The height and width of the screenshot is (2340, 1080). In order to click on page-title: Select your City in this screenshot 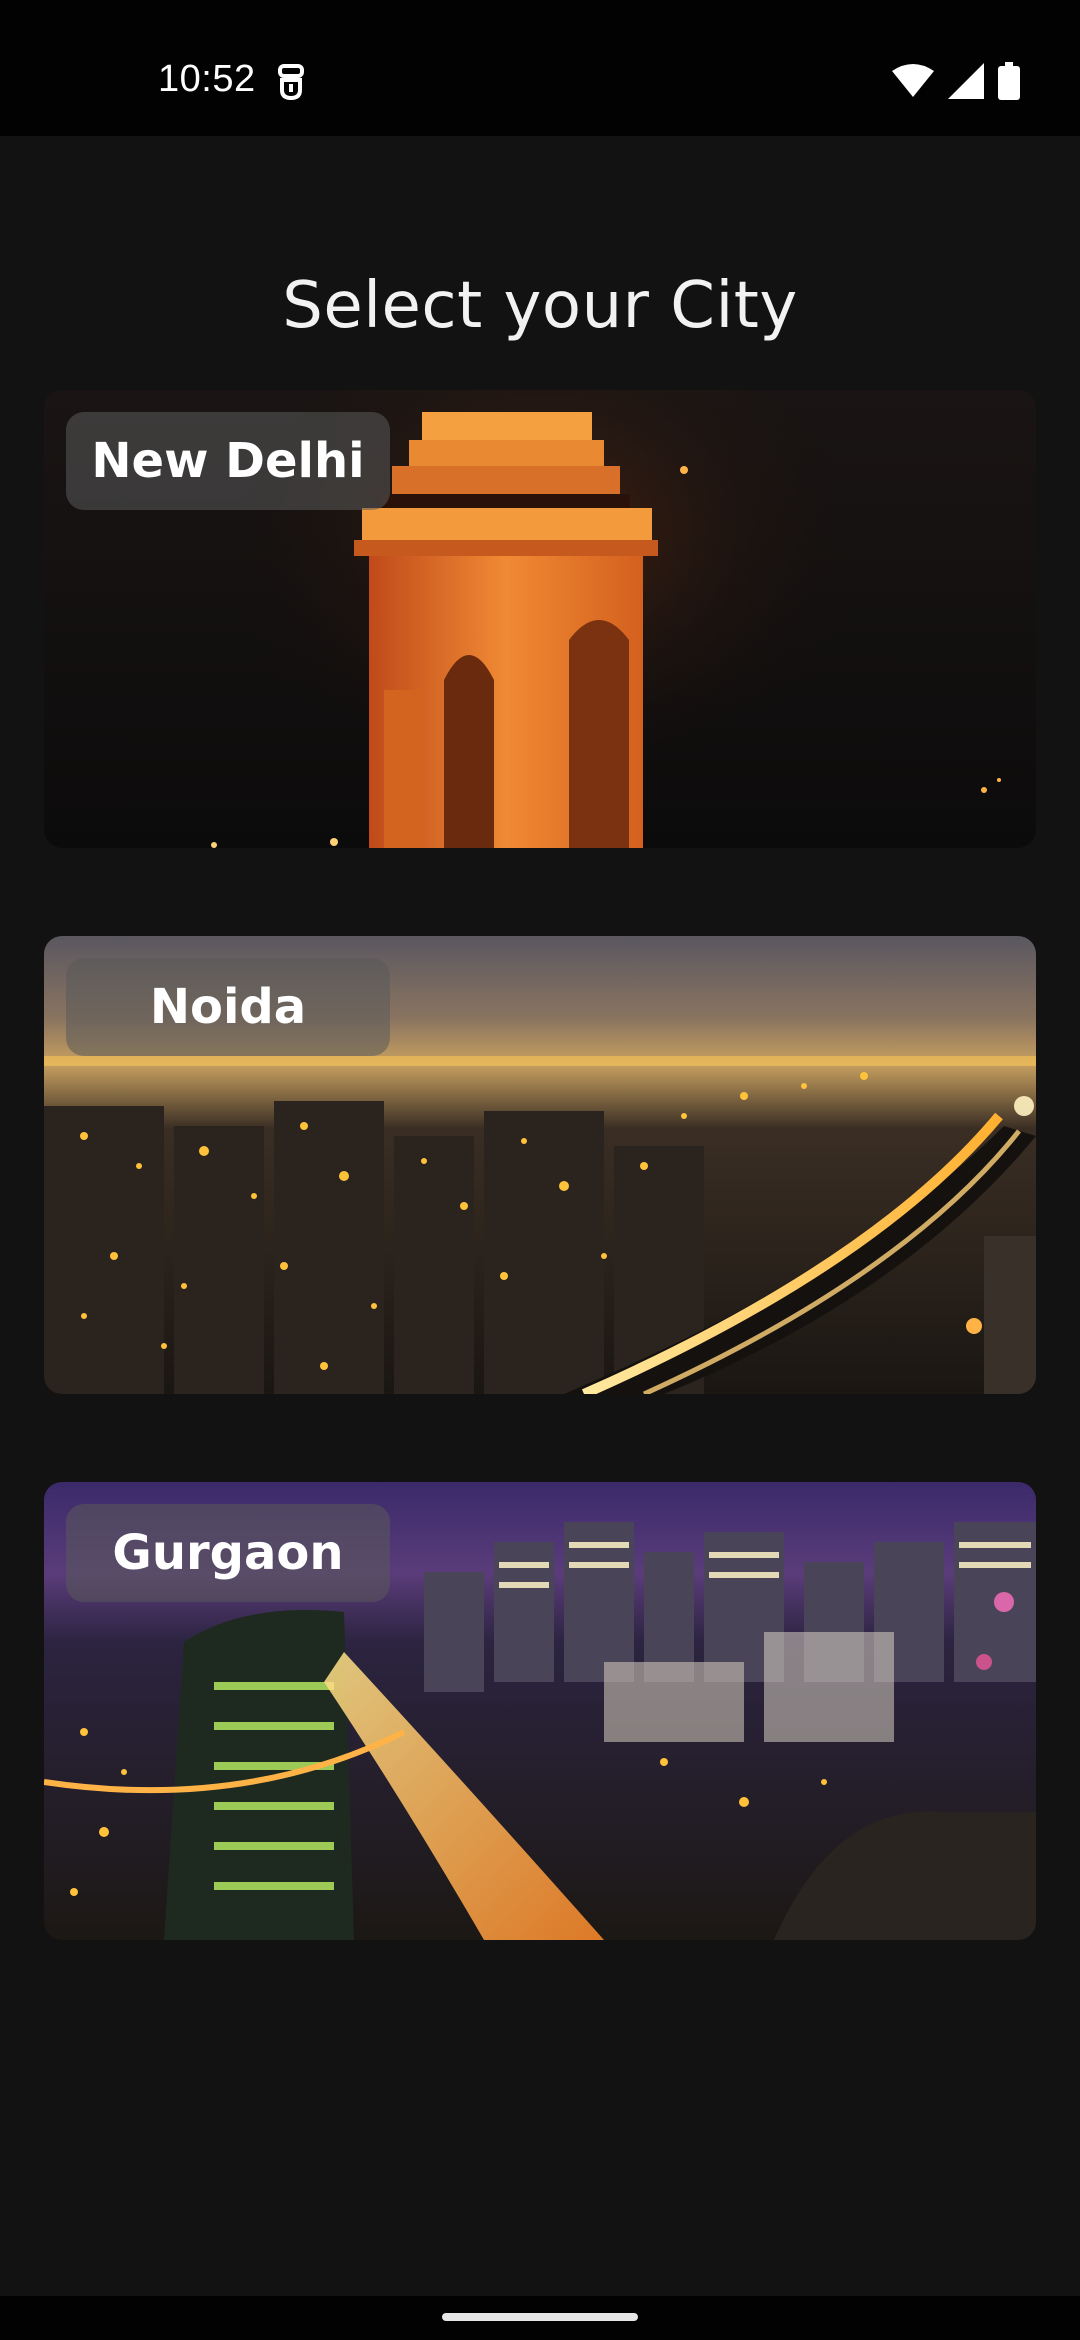, I will do `click(540, 305)`.